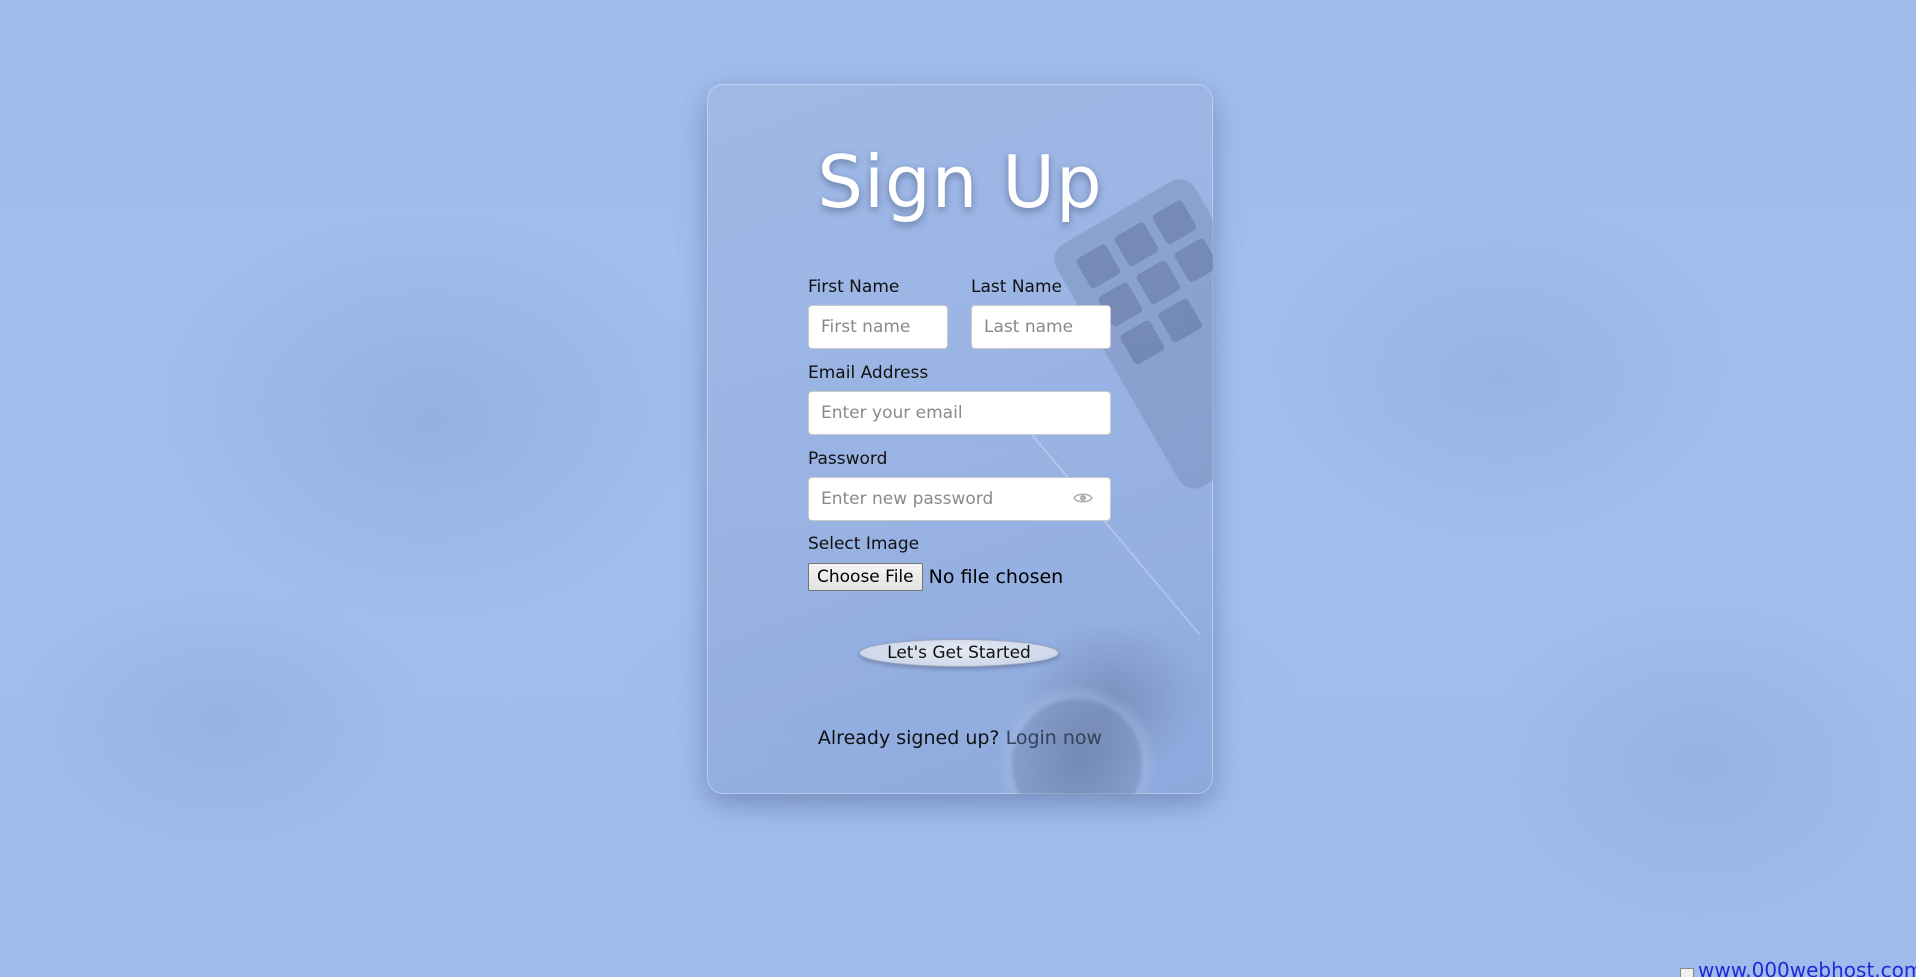 This screenshot has height=977, width=1916. I want to click on first-name-label: First Name, so click(854, 287).